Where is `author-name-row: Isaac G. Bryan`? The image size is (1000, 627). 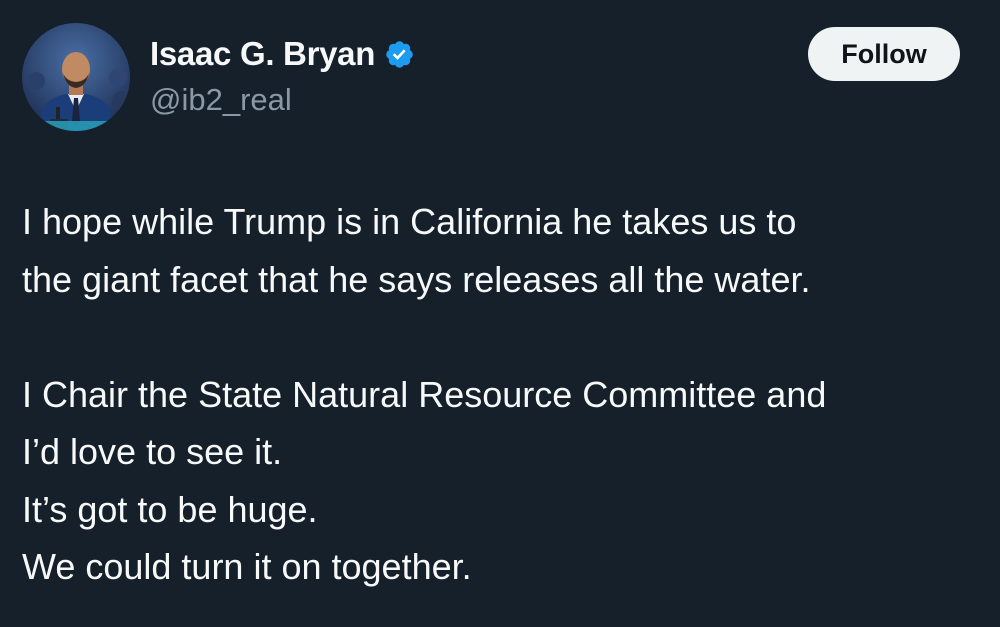
author-name-row: Isaac G. Bryan is located at coordinates (282, 54).